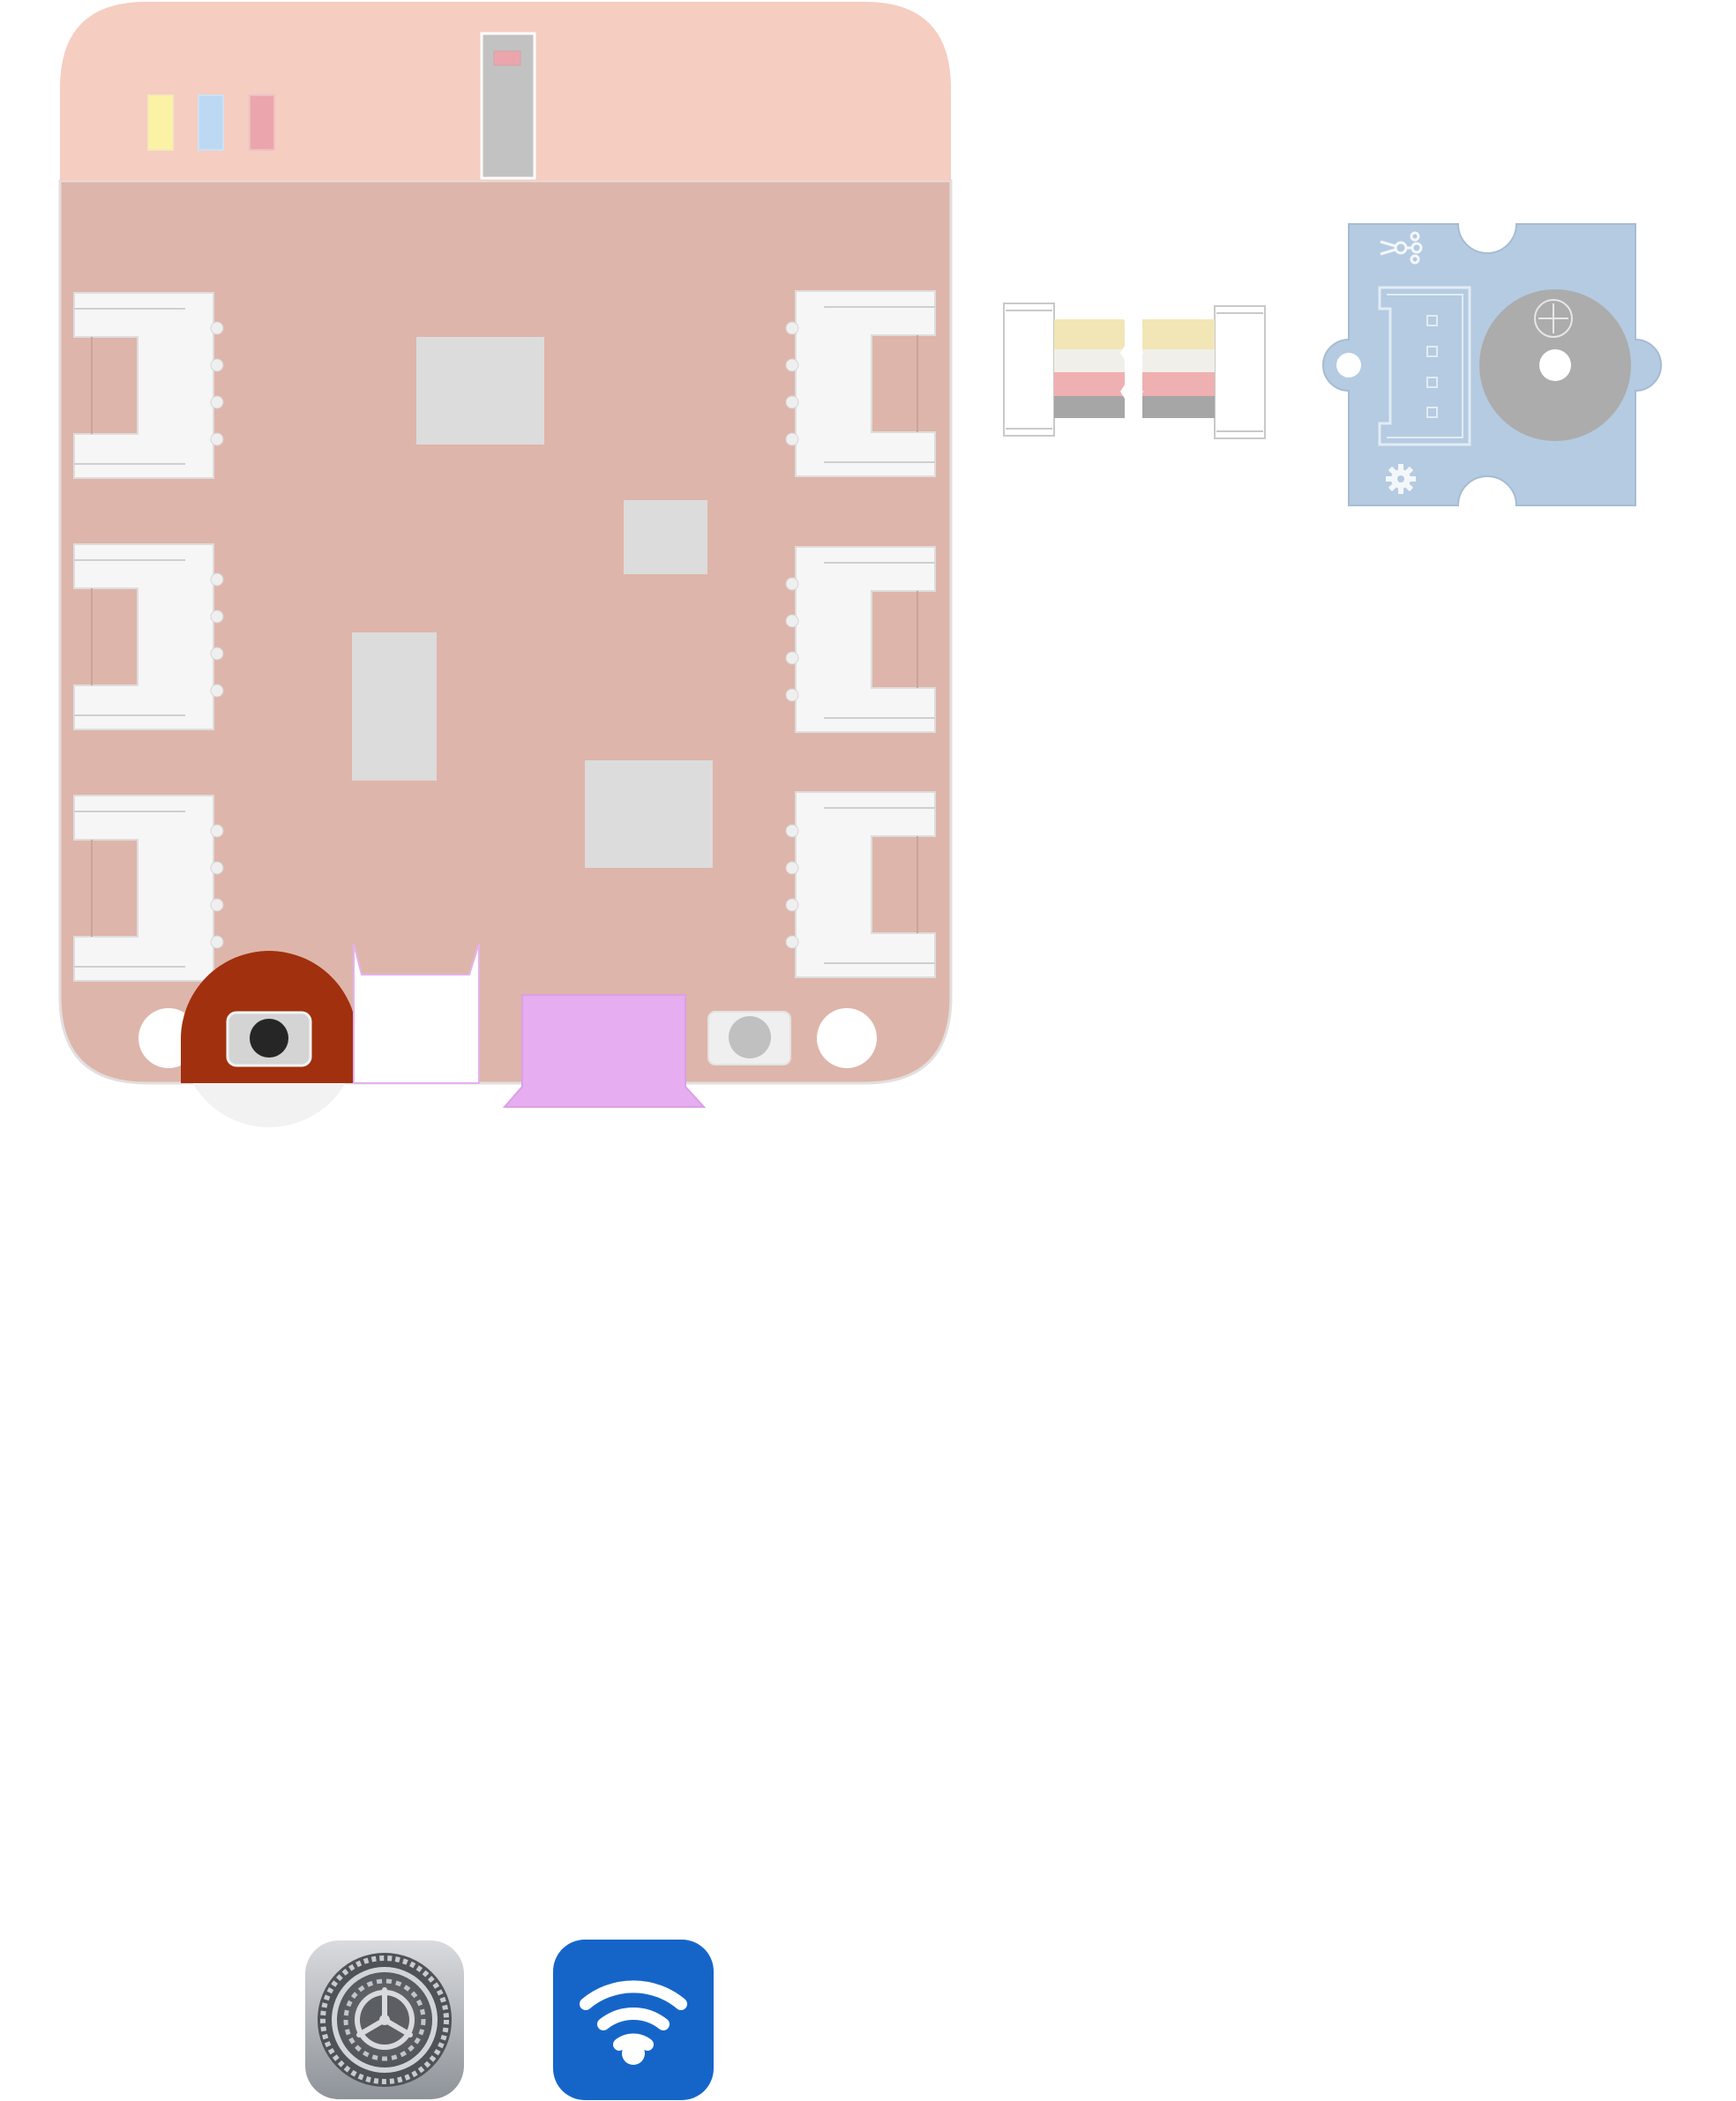 This screenshot has width=1736, height=2101. I want to click on chip-large-top, so click(480, 391).